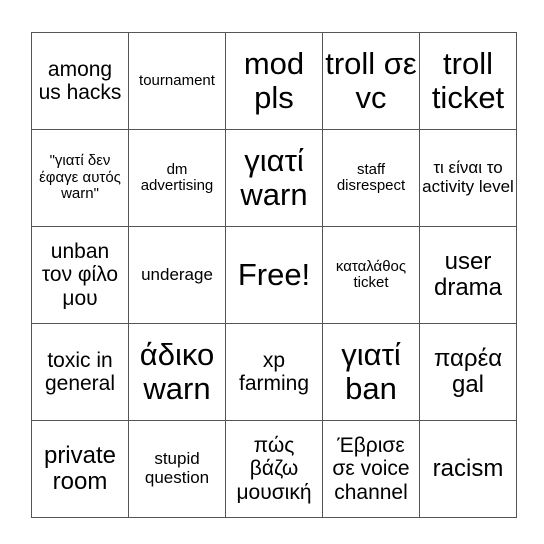 The height and width of the screenshot is (544, 544). I want to click on bingo-cell: unban τον φίλο μου, so click(80, 275).